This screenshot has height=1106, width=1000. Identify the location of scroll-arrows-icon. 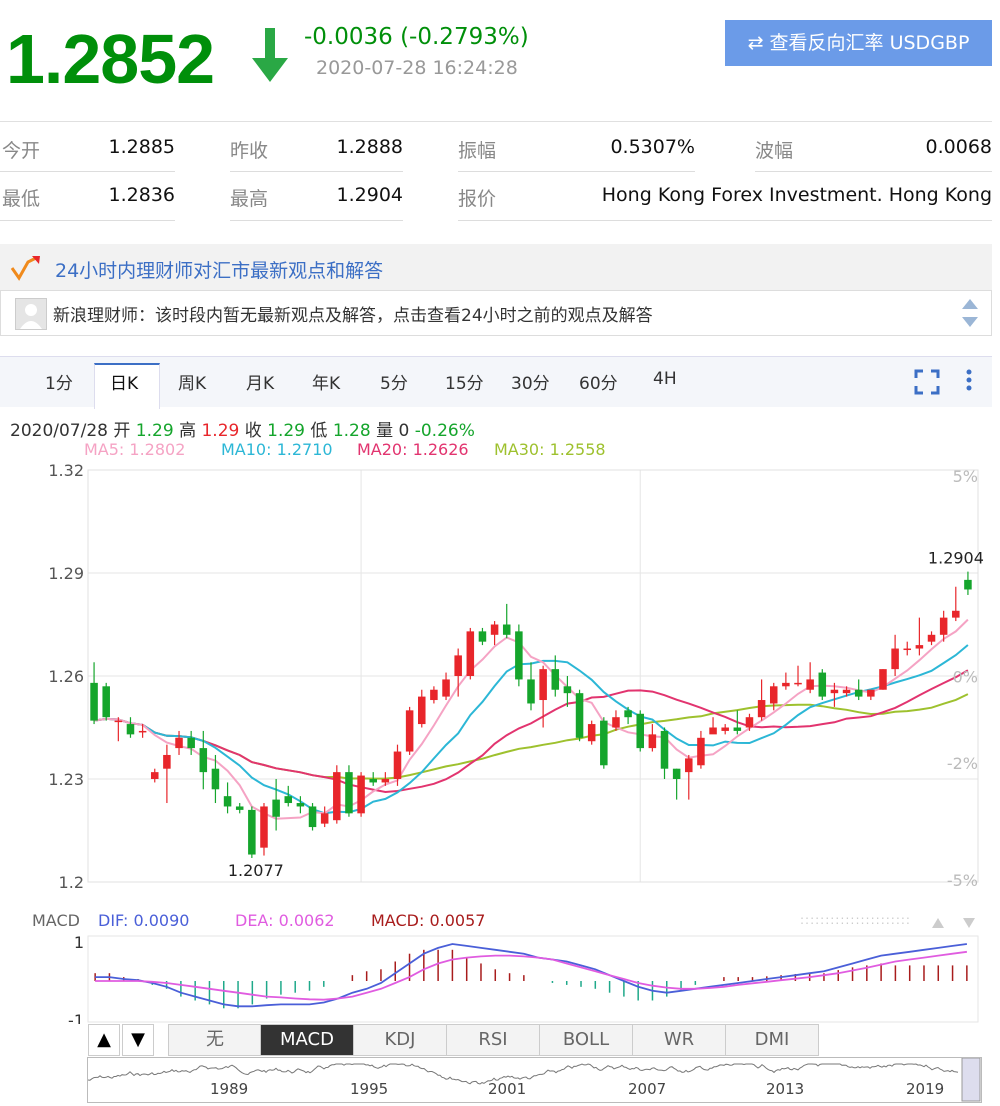
(970, 313).